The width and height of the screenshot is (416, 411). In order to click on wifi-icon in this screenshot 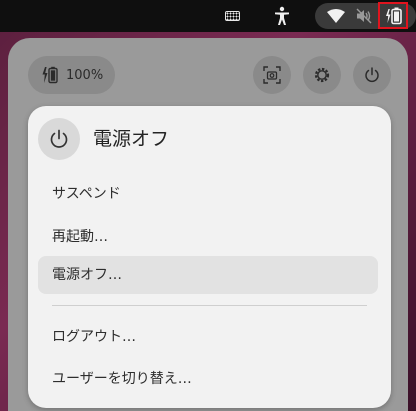, I will do `click(336, 16)`.